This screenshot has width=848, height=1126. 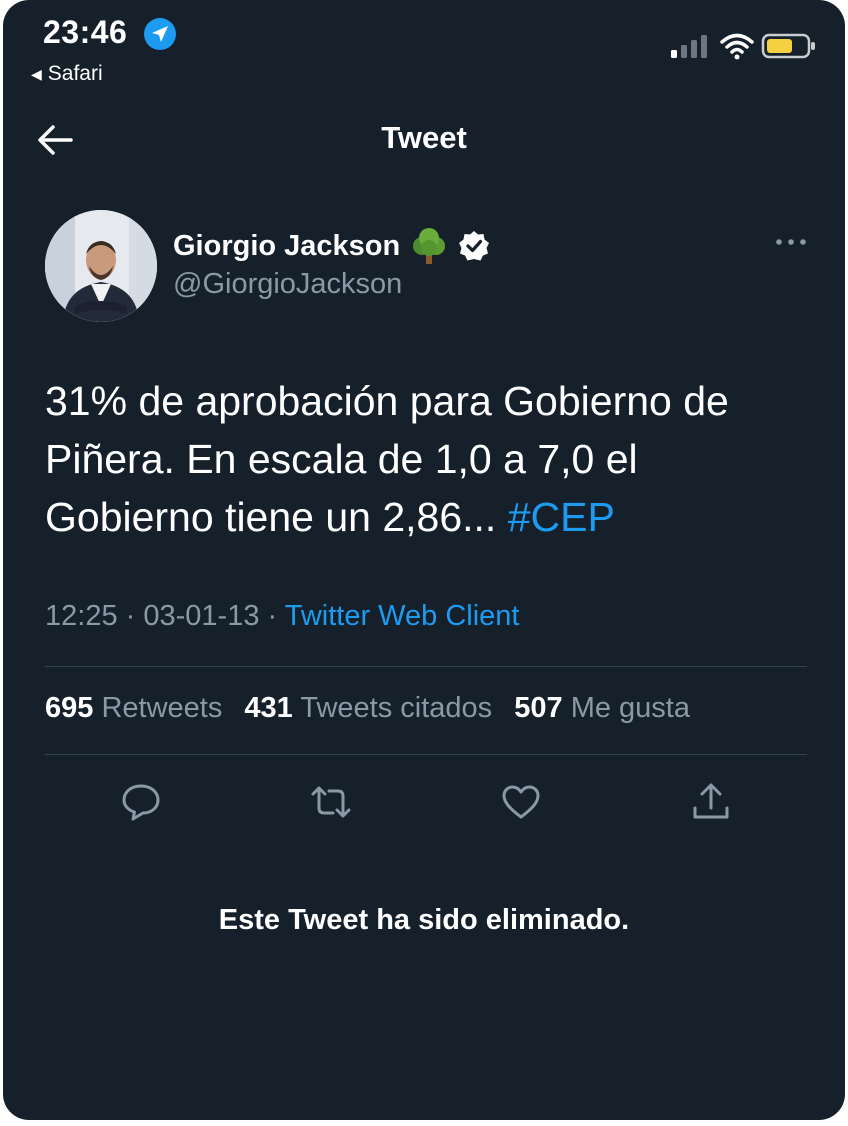 What do you see at coordinates (791, 242) in the screenshot?
I see `more-options-icon` at bounding box center [791, 242].